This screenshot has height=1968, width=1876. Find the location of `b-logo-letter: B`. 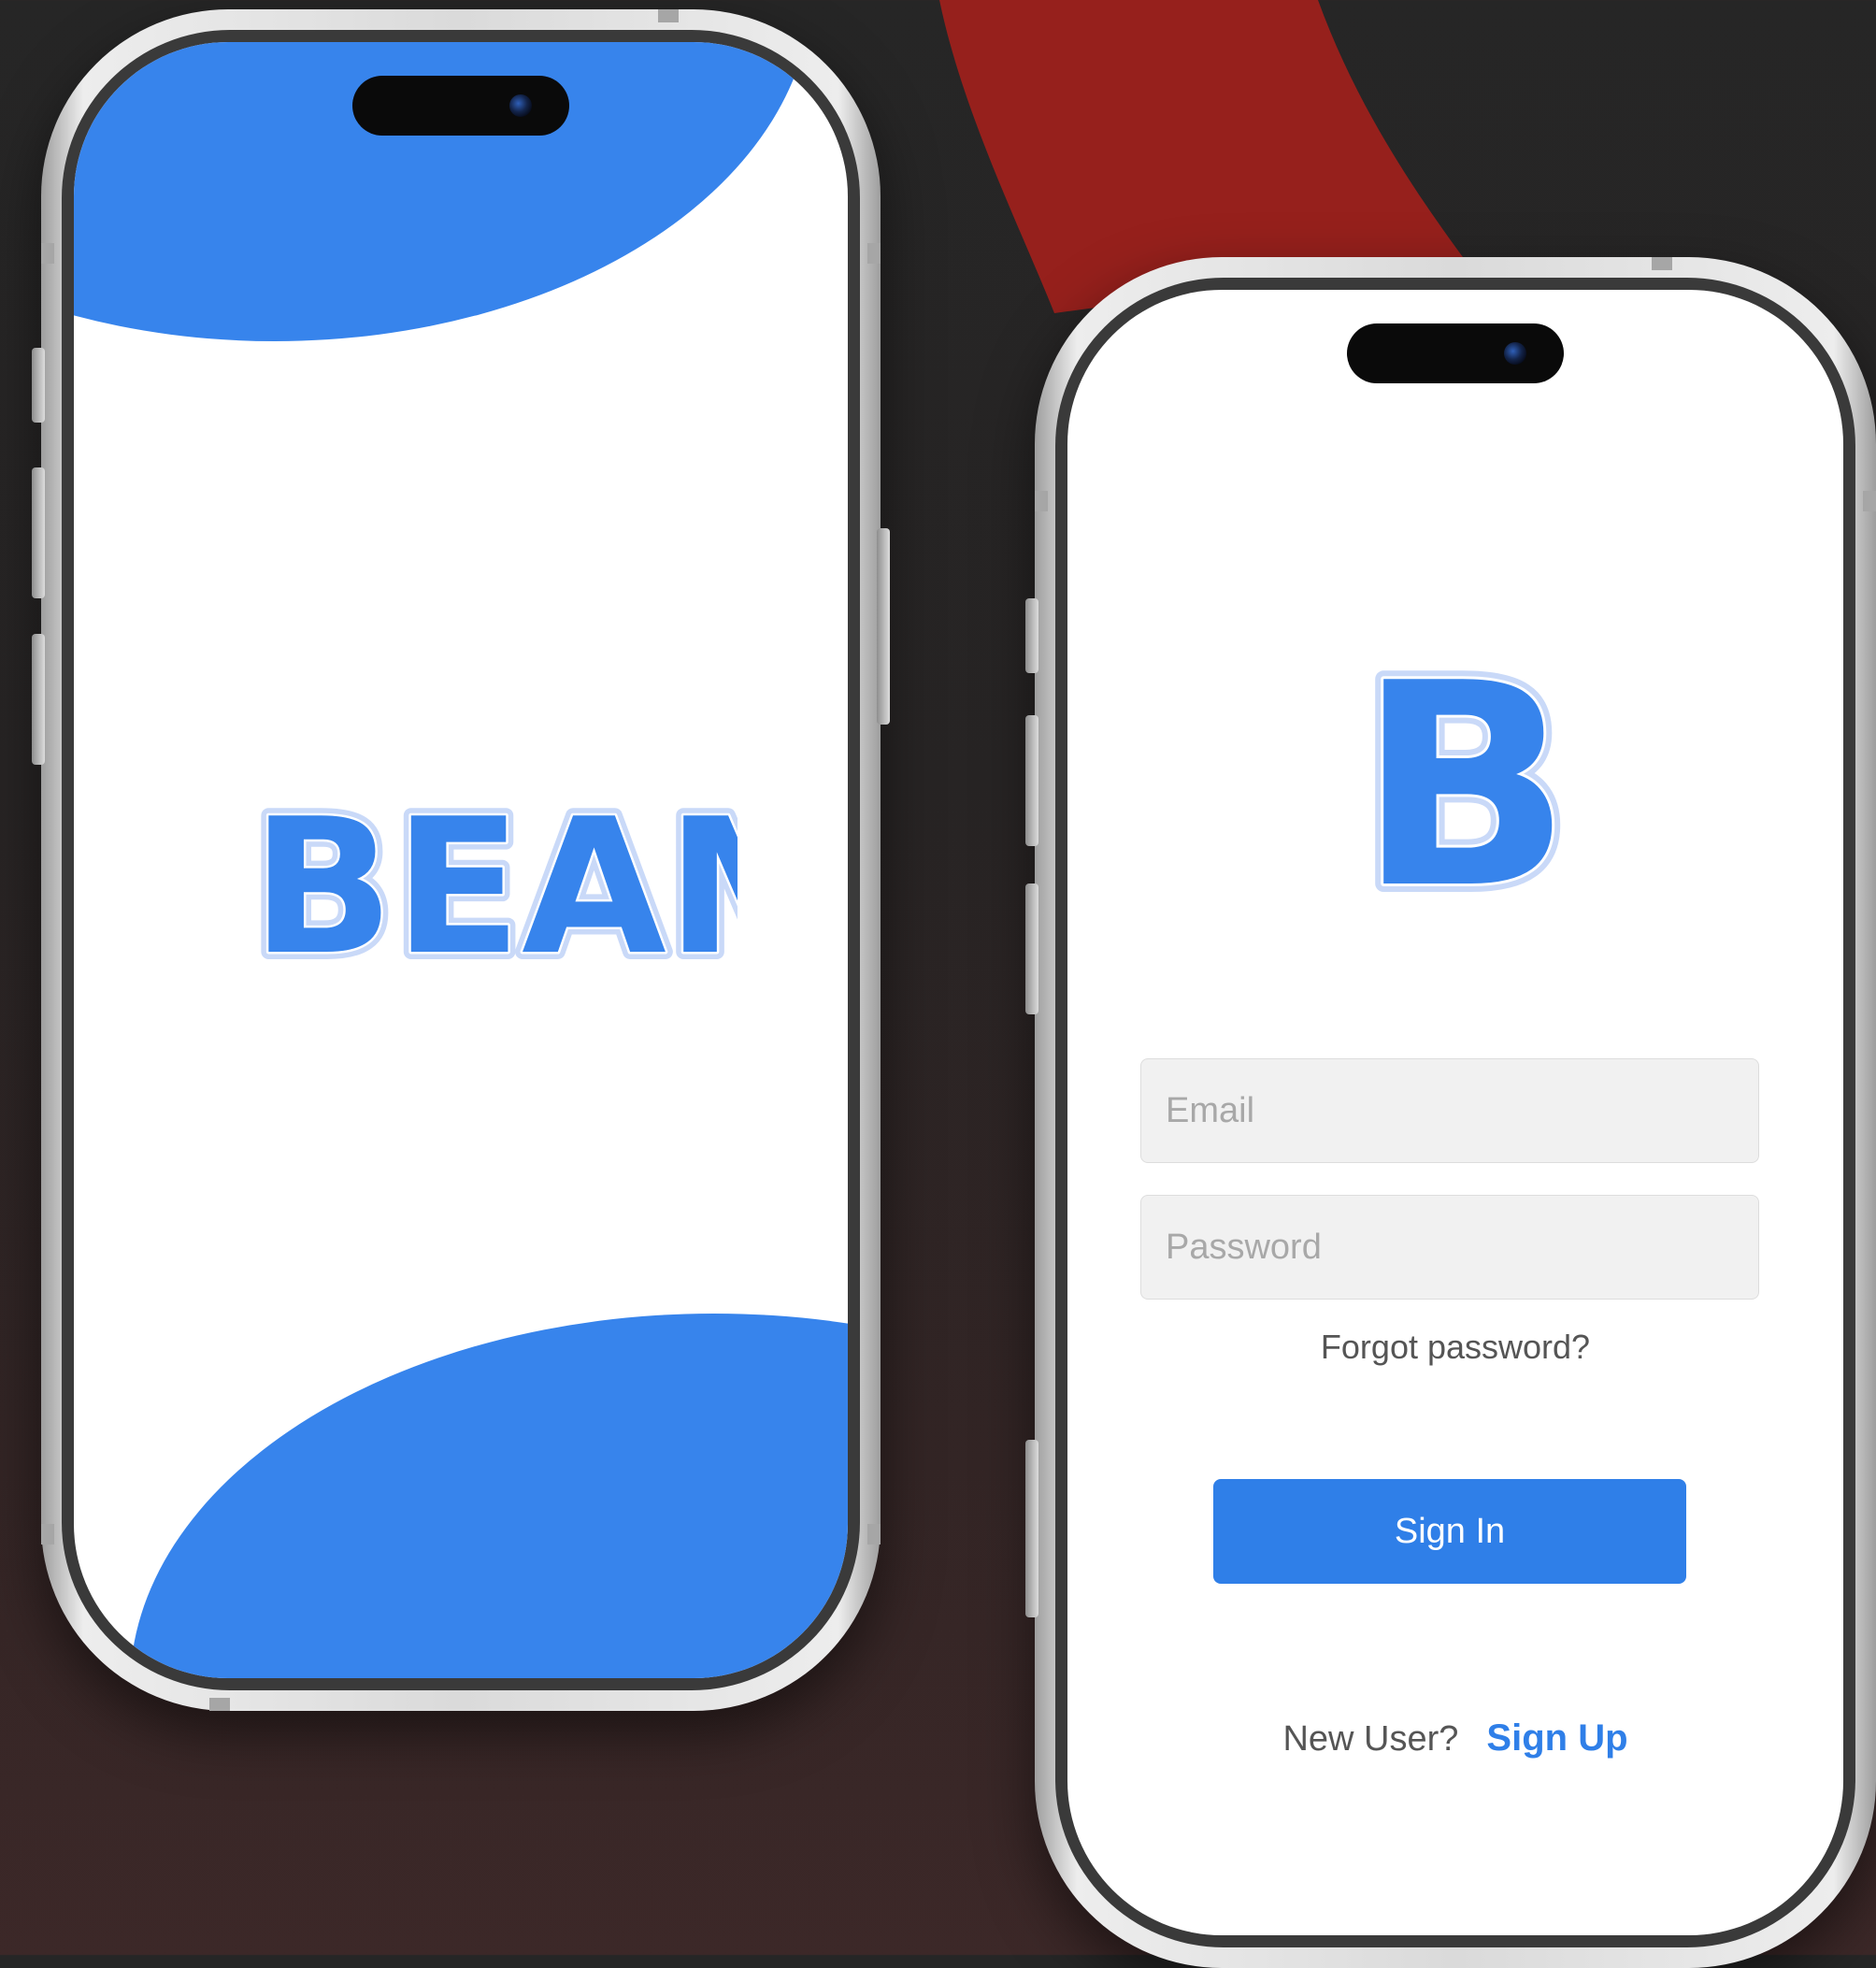

b-logo-letter: B is located at coordinates (1465, 780).